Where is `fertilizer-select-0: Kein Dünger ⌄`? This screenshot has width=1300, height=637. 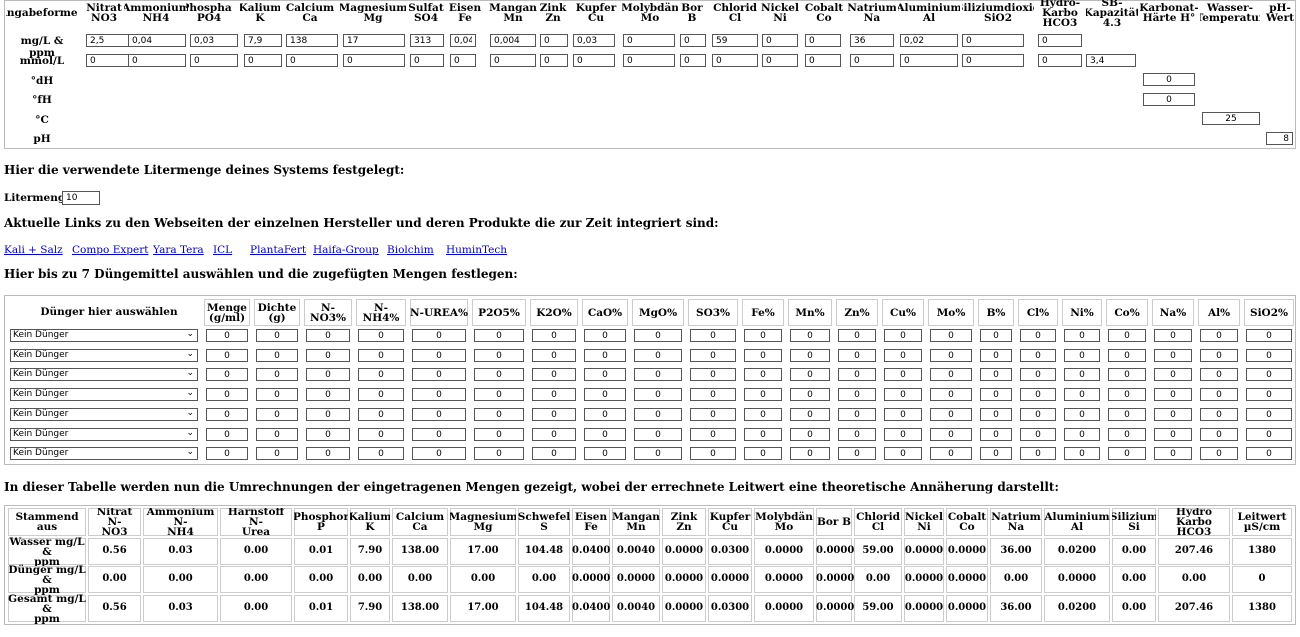 fertilizer-select-0: Kein Dünger ⌄ is located at coordinates (104, 335).